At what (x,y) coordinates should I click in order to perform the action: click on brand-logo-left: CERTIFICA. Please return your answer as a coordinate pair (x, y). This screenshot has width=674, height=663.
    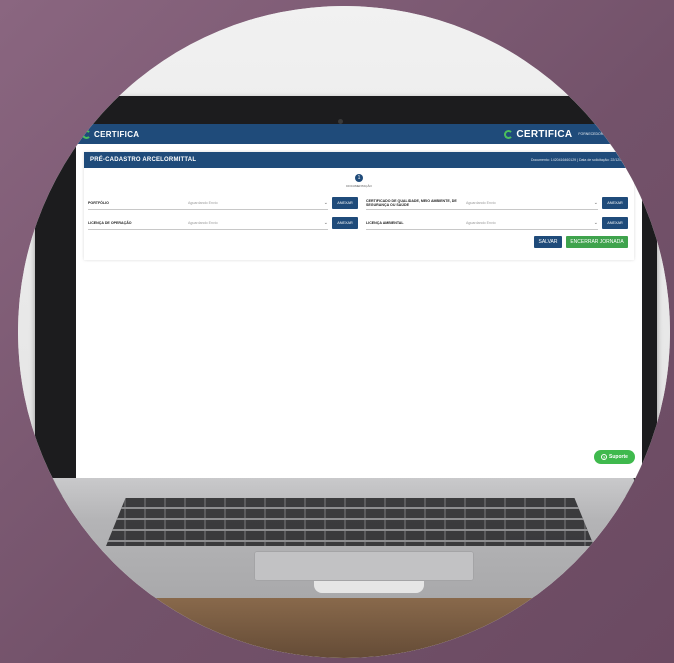
    Looking at the image, I should click on (111, 134).